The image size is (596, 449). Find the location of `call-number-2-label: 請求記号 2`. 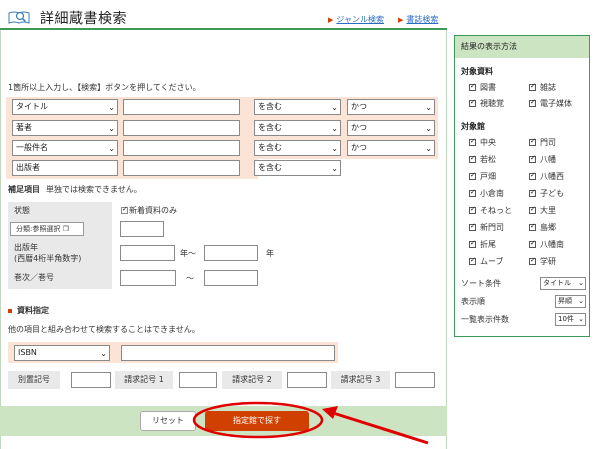

call-number-2-label: 請求記号 2 is located at coordinates (252, 380).